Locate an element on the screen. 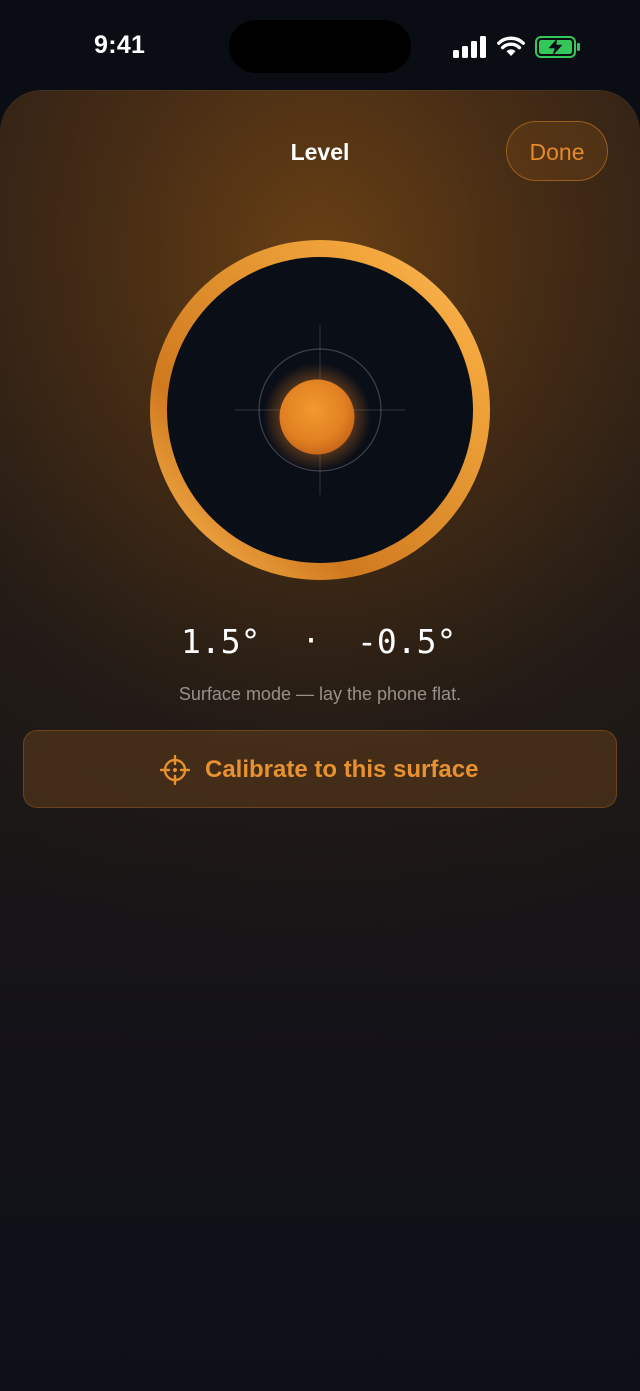  battery-charging-icon is located at coordinates (557, 47).